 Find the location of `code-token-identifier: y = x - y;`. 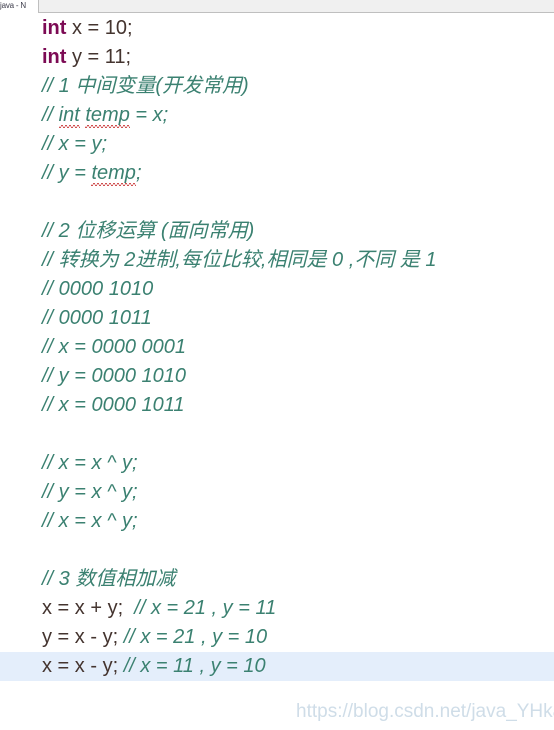

code-token-identifier: y = x - y; is located at coordinates (80, 637).